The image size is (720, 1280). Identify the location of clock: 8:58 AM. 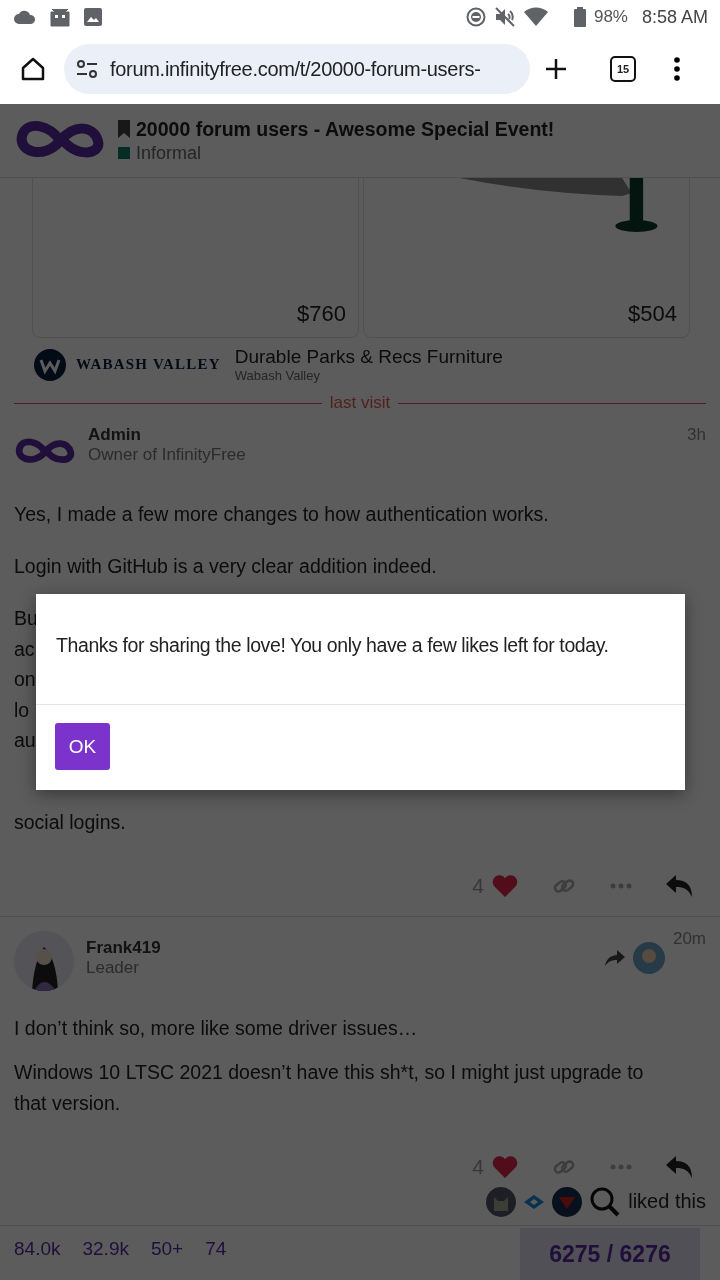
(674, 17).